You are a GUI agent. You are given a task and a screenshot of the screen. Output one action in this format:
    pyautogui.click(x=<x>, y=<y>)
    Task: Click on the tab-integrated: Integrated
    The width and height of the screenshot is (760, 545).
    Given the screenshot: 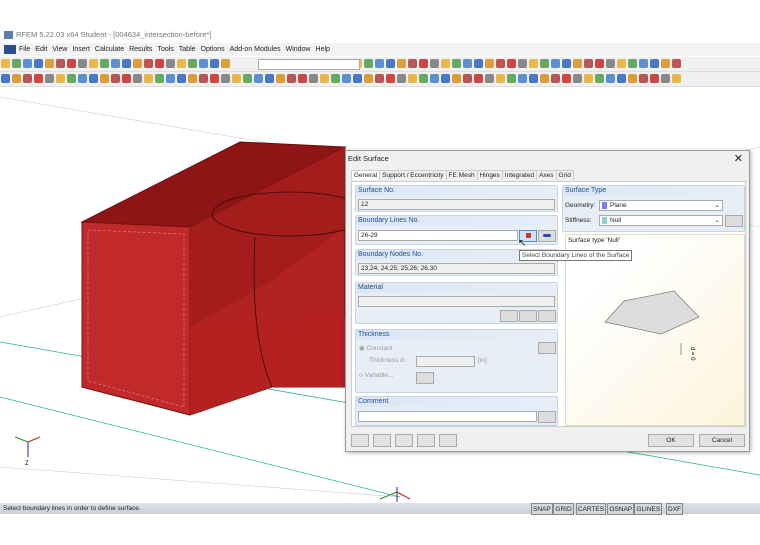 What is the action you would take?
    pyautogui.click(x=519, y=175)
    